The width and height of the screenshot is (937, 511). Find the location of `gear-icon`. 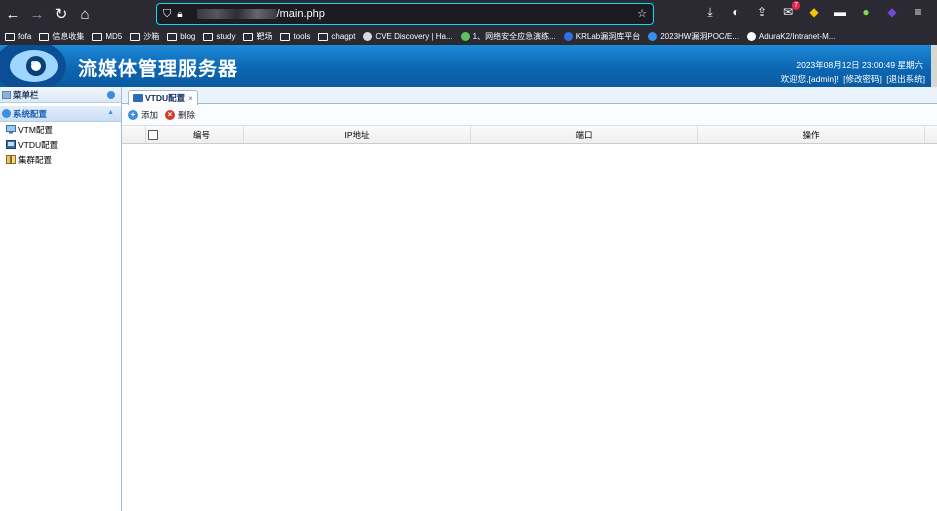

gear-icon is located at coordinates (6, 113).